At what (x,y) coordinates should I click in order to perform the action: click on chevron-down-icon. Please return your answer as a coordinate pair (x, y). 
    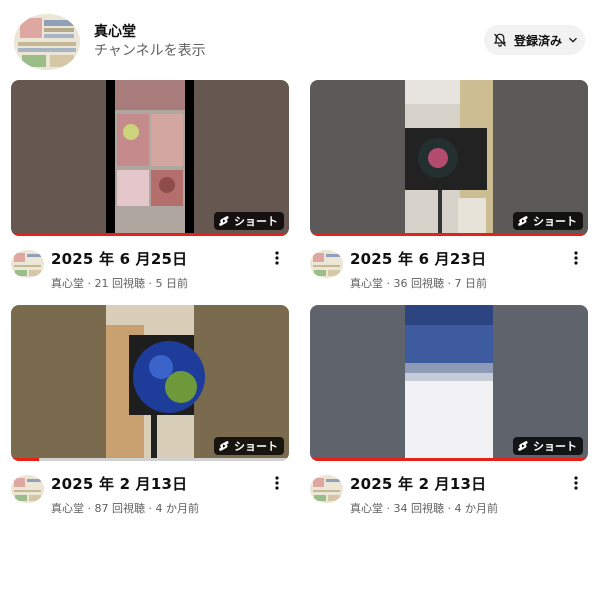
    Looking at the image, I should click on (573, 40).